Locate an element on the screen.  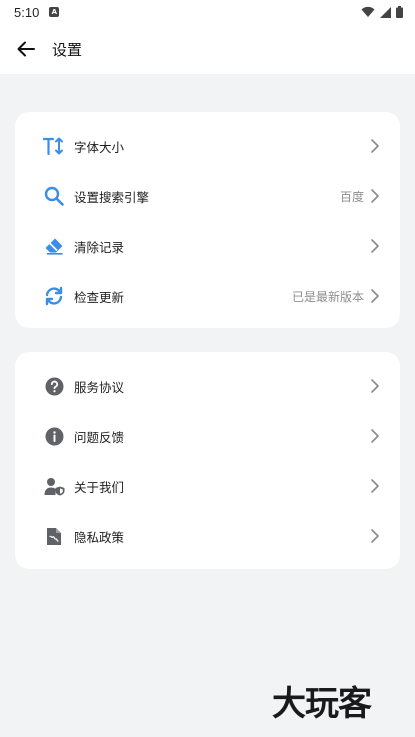
privacy-policy-label: 隐私政策 is located at coordinates (99, 537).